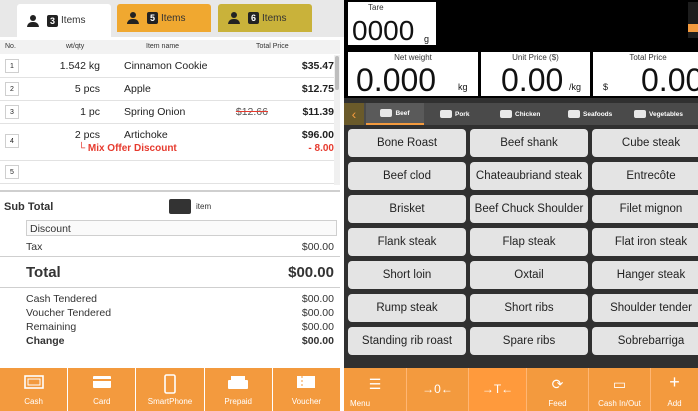  I want to click on product-button: Short ribs, so click(529, 308).